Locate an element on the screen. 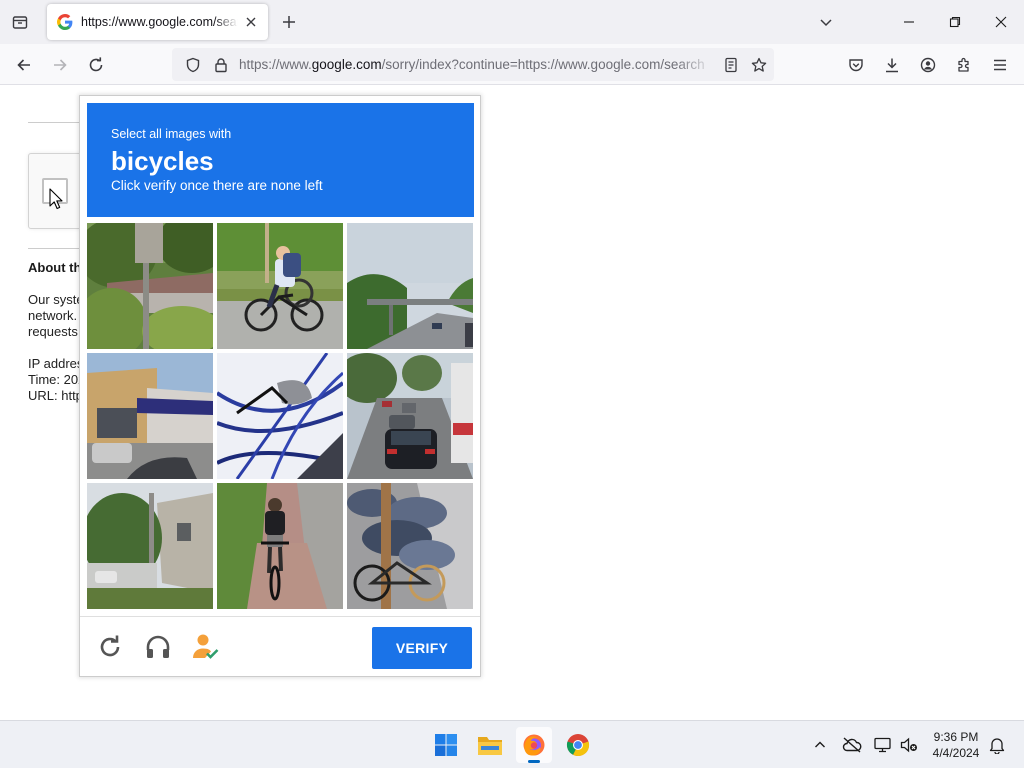 Image resolution: width=1024 pixels, height=768 pixels. paragraph-line-3: requests, and not a robot. is located at coordinates (54, 331).